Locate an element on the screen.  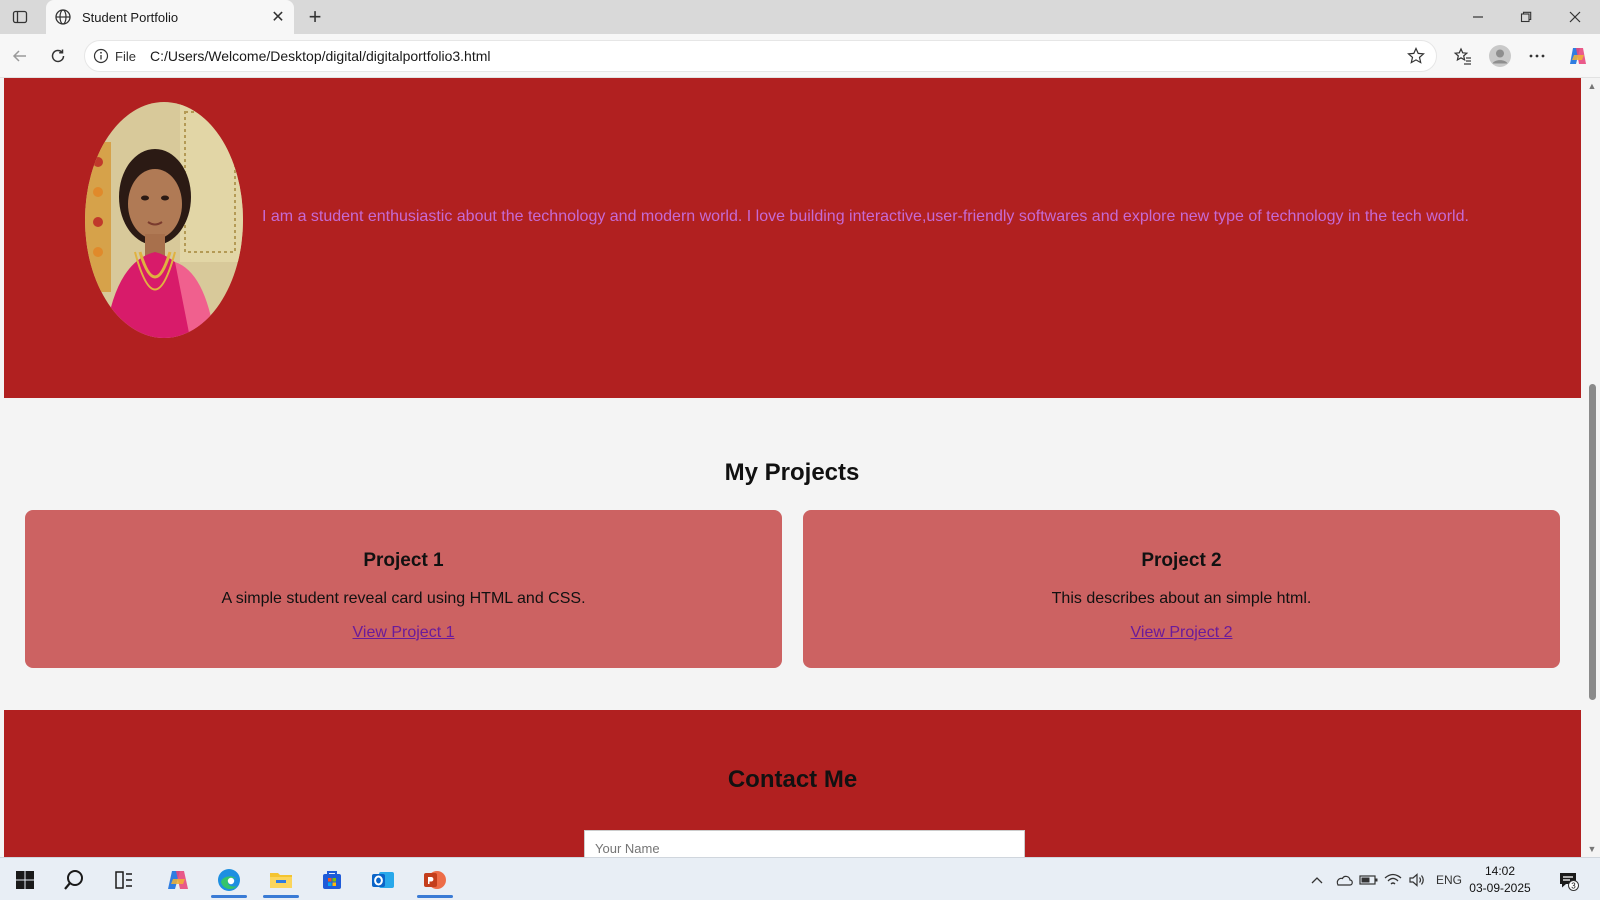
project-description: This describes about an simple html. is located at coordinates (1181, 598).